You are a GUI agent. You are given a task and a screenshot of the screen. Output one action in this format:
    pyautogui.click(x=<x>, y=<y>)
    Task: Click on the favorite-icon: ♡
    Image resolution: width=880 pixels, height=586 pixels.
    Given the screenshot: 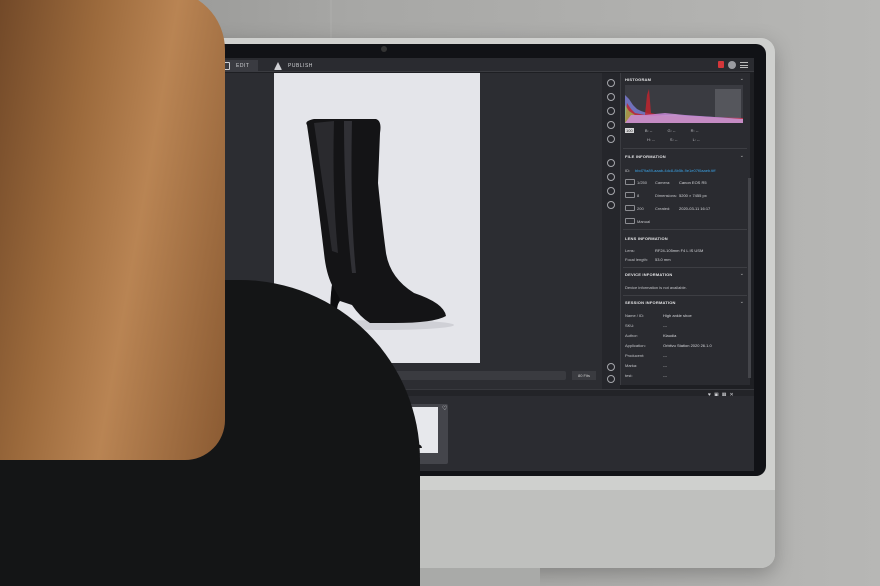 What is the action you would take?
    pyautogui.click(x=444, y=408)
    